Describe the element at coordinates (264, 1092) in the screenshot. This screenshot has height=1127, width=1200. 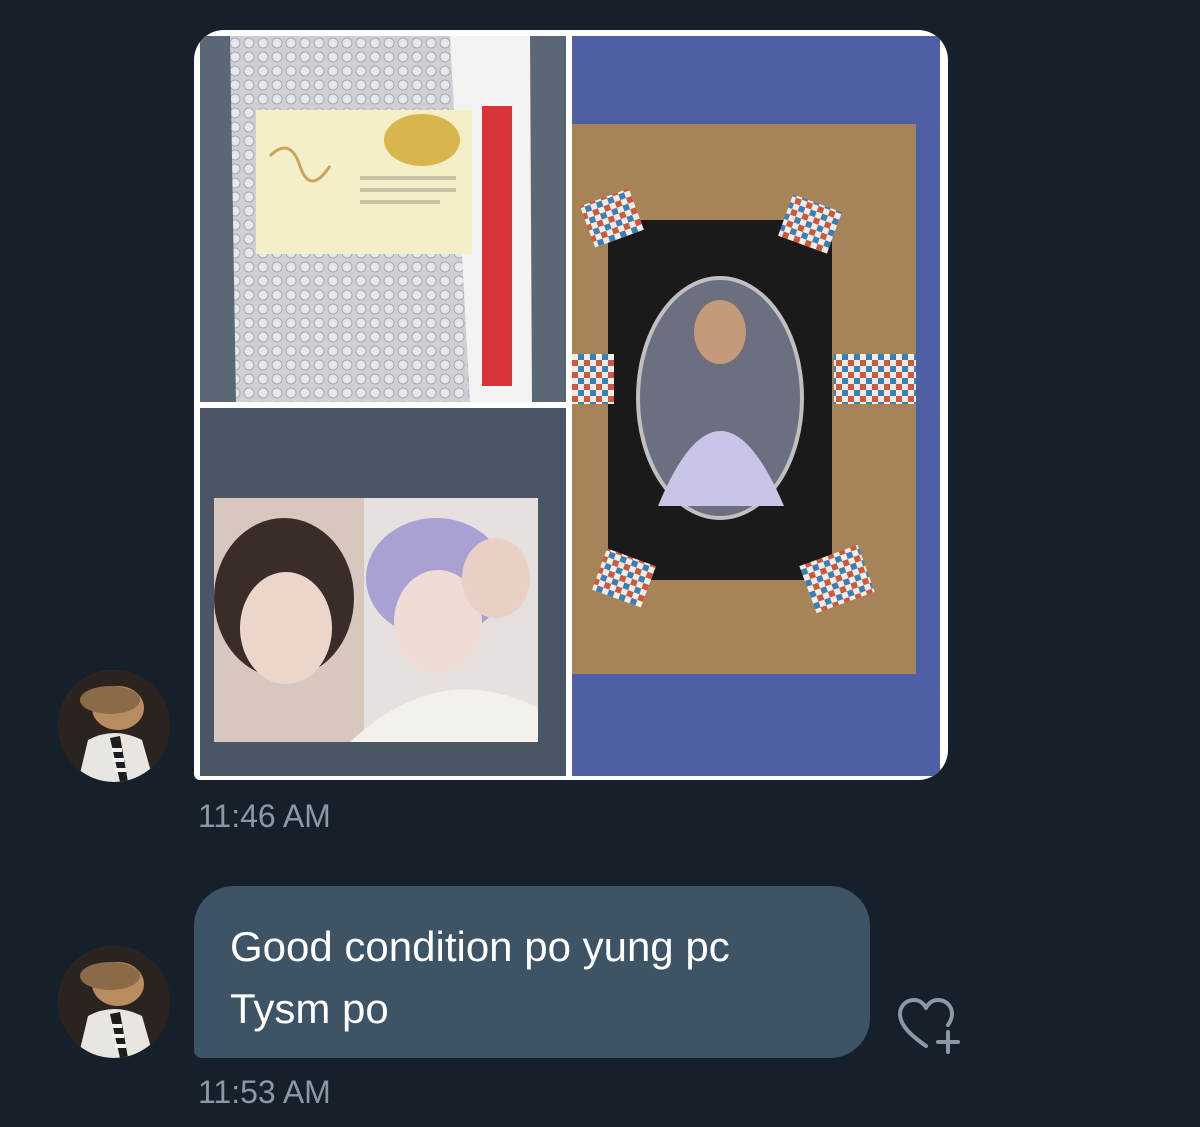
I see `message-timestamp: 11:53 AM` at that location.